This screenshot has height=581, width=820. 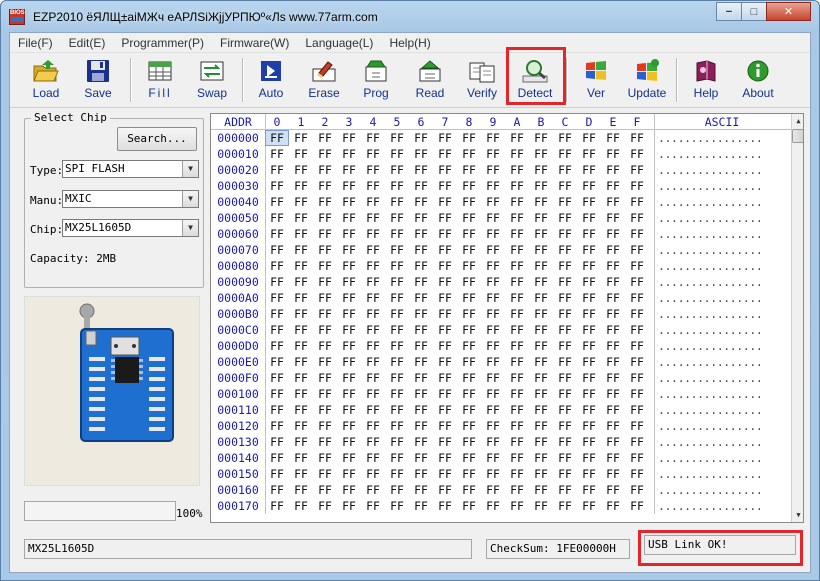 What do you see at coordinates (409, 42) in the screenshot?
I see `menu-help: Help(H)` at bounding box center [409, 42].